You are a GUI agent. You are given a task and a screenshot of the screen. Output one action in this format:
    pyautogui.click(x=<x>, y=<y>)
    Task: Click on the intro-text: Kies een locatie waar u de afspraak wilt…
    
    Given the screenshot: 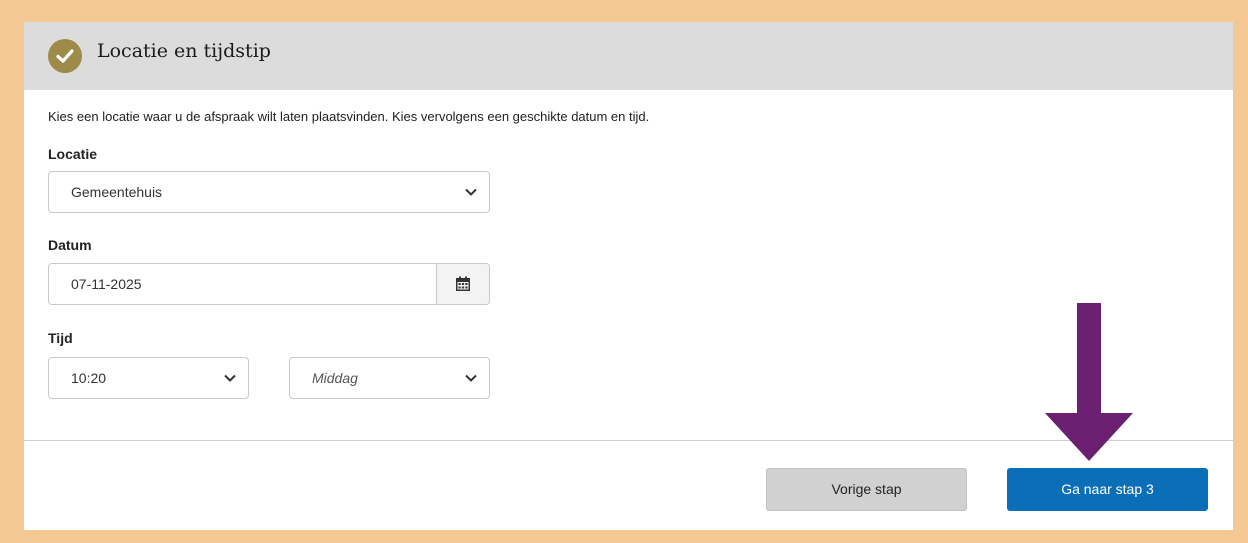 What is the action you would take?
    pyautogui.click(x=349, y=116)
    